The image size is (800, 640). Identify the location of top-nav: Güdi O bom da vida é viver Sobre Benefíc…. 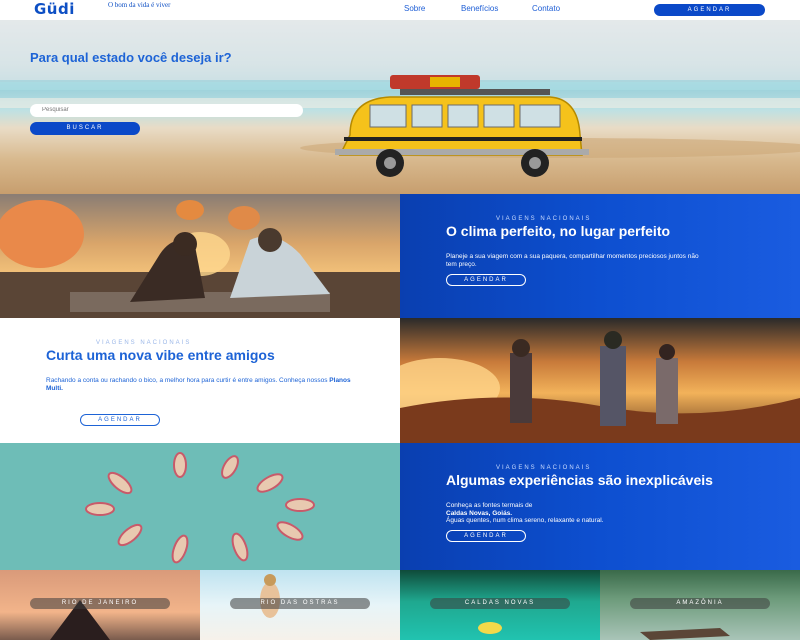
(400, 10).